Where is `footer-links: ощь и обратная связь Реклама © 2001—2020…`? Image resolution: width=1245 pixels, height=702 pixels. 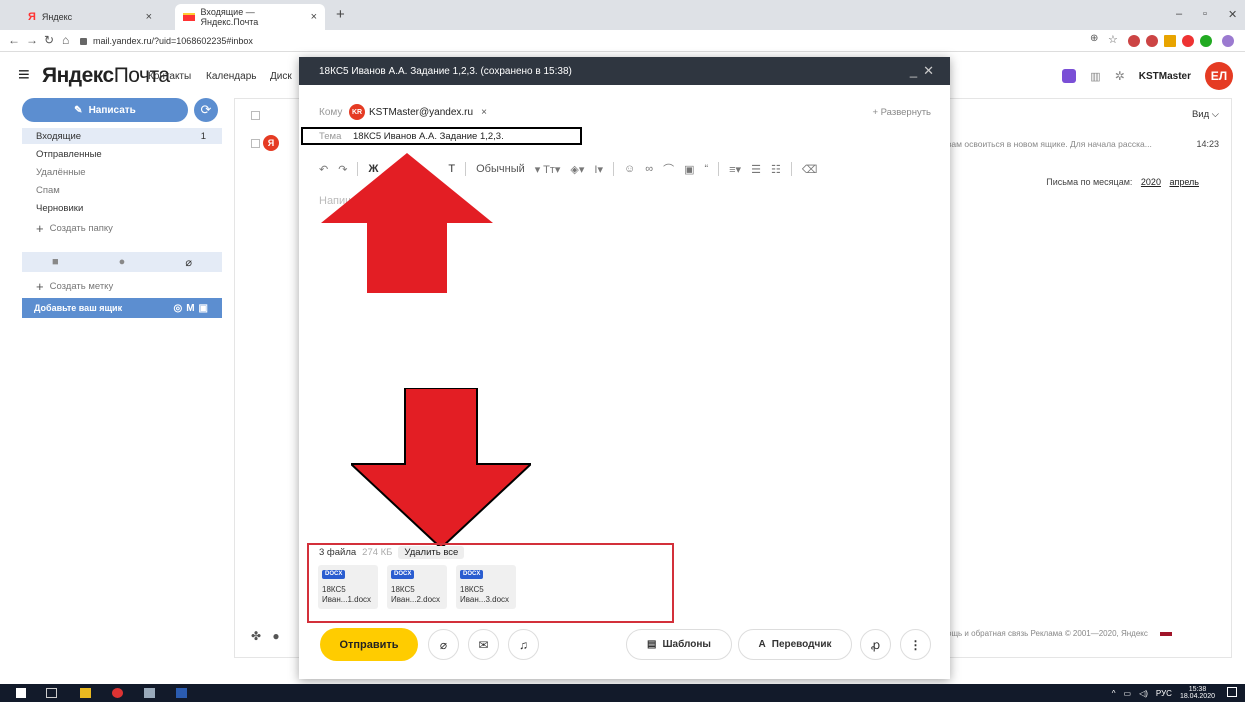
footer-links: ощь и обратная связь Реклама © 2001—2020… is located at coordinates (1060, 633).